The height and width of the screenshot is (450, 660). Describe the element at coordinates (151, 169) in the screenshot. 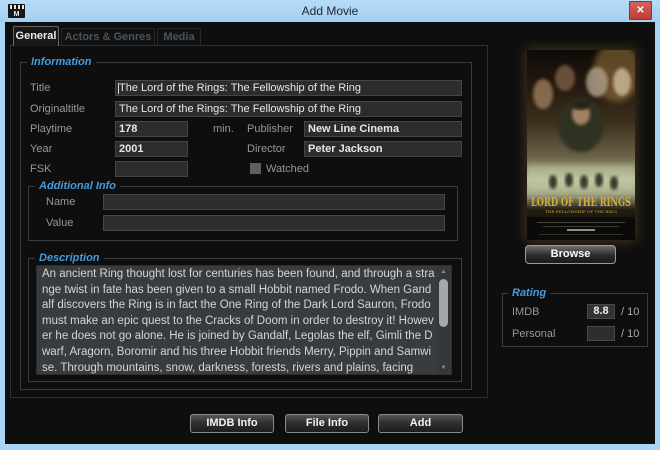

I see `fsk-input` at that location.